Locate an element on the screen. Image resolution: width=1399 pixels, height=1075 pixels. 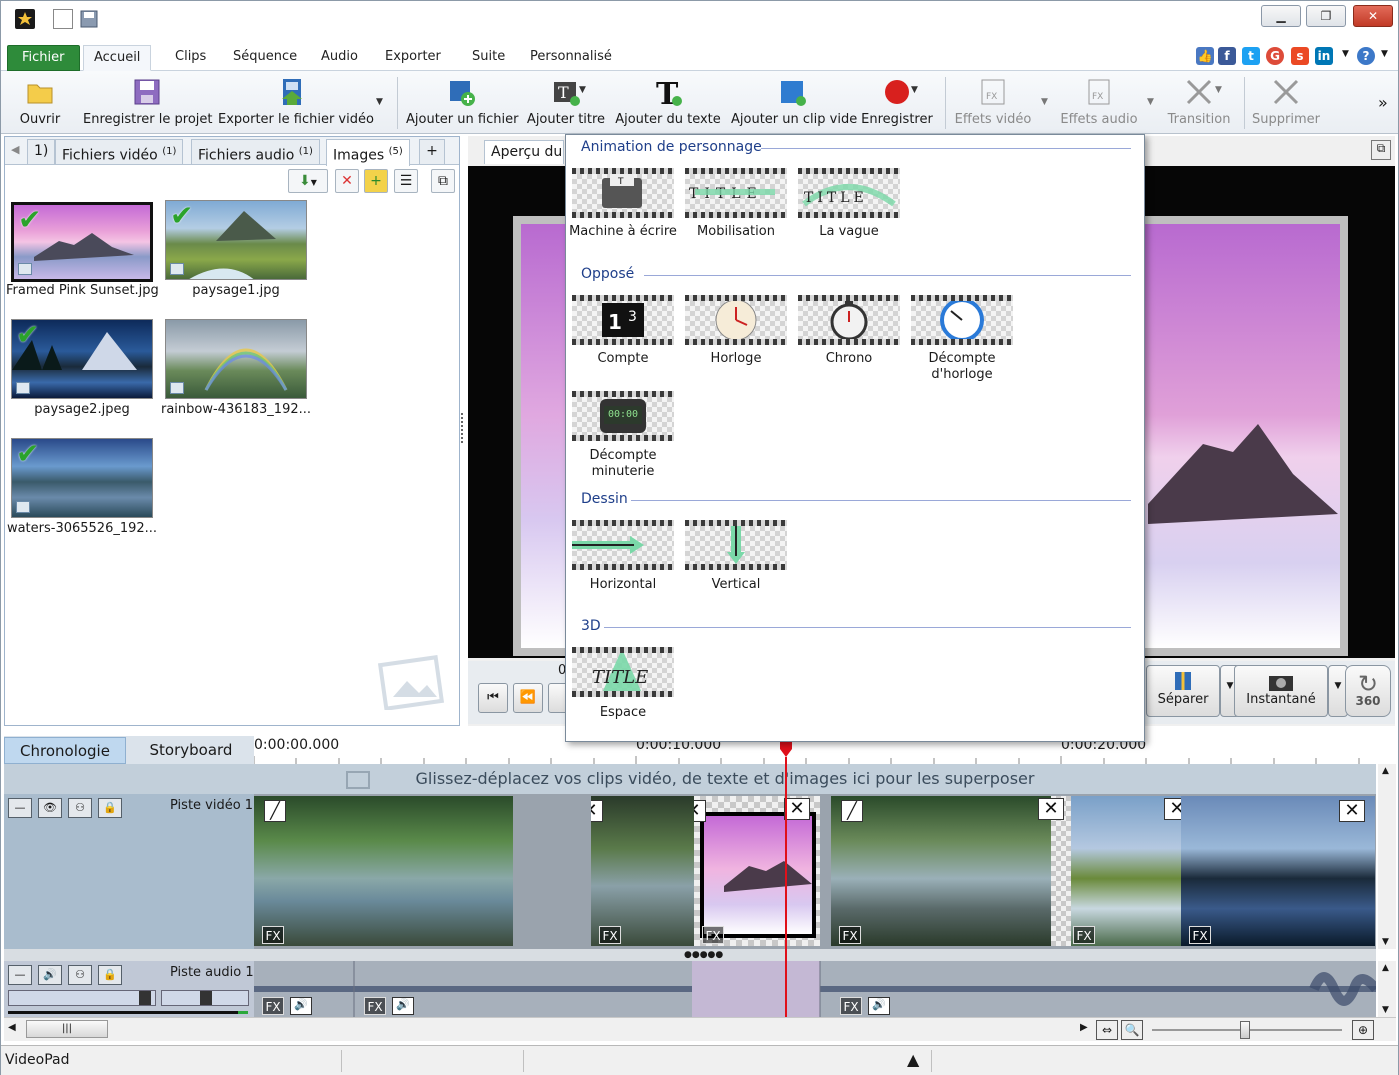
preview-tab: Aperçu du is located at coordinates (524, 152).